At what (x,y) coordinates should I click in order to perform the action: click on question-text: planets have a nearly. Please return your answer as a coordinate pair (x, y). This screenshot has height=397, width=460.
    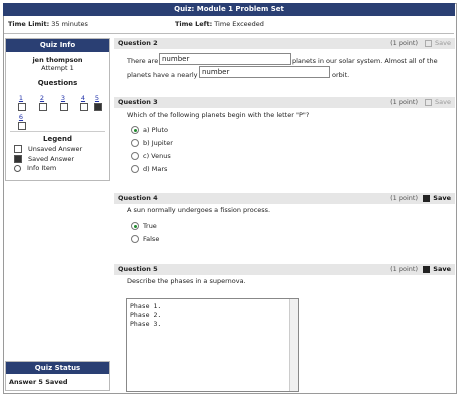
    Looking at the image, I should click on (162, 75).